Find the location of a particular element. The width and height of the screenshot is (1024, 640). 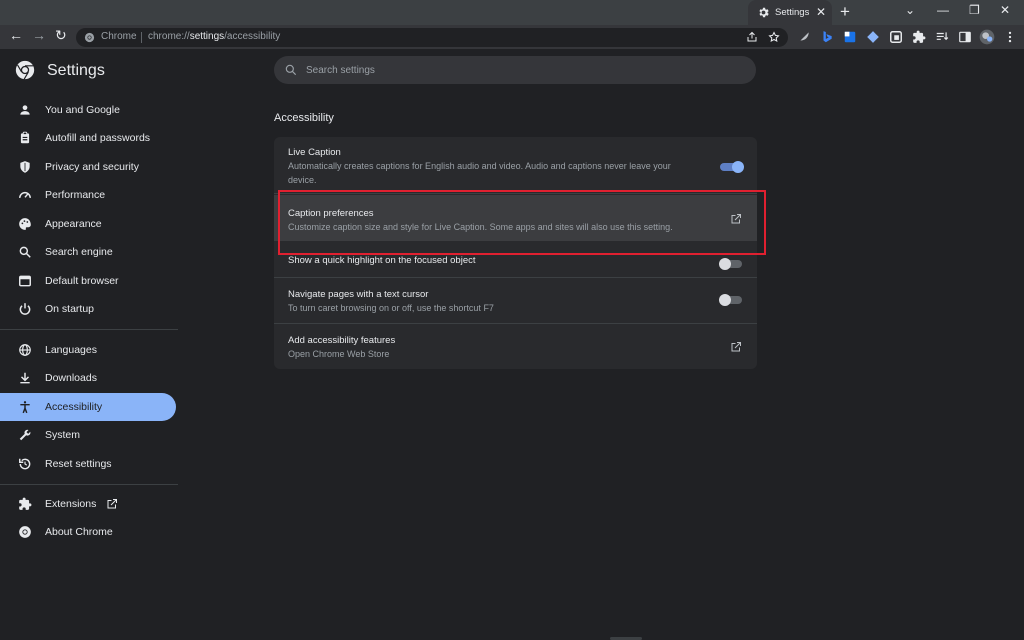

sidebar-item-on-startup: On startup is located at coordinates (88, 309).